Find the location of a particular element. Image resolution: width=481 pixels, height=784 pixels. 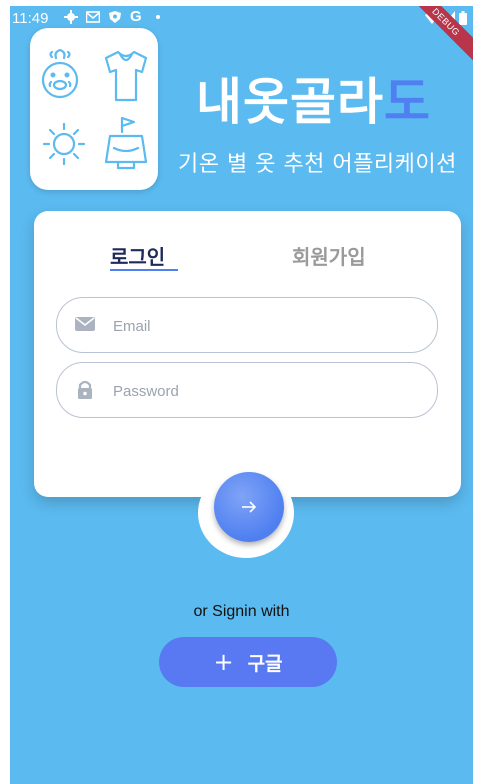

tab-login: 로그인 is located at coordinates (137, 255).